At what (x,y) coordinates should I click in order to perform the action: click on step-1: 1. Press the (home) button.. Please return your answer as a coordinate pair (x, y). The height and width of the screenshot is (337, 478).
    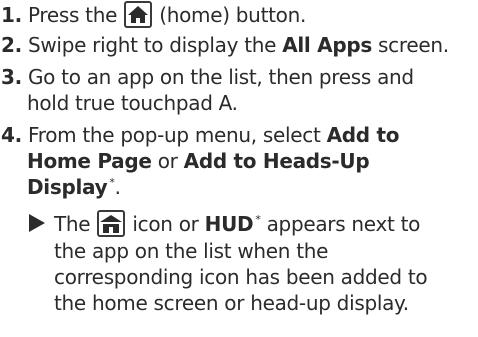
    Looking at the image, I should click on (153, 14).